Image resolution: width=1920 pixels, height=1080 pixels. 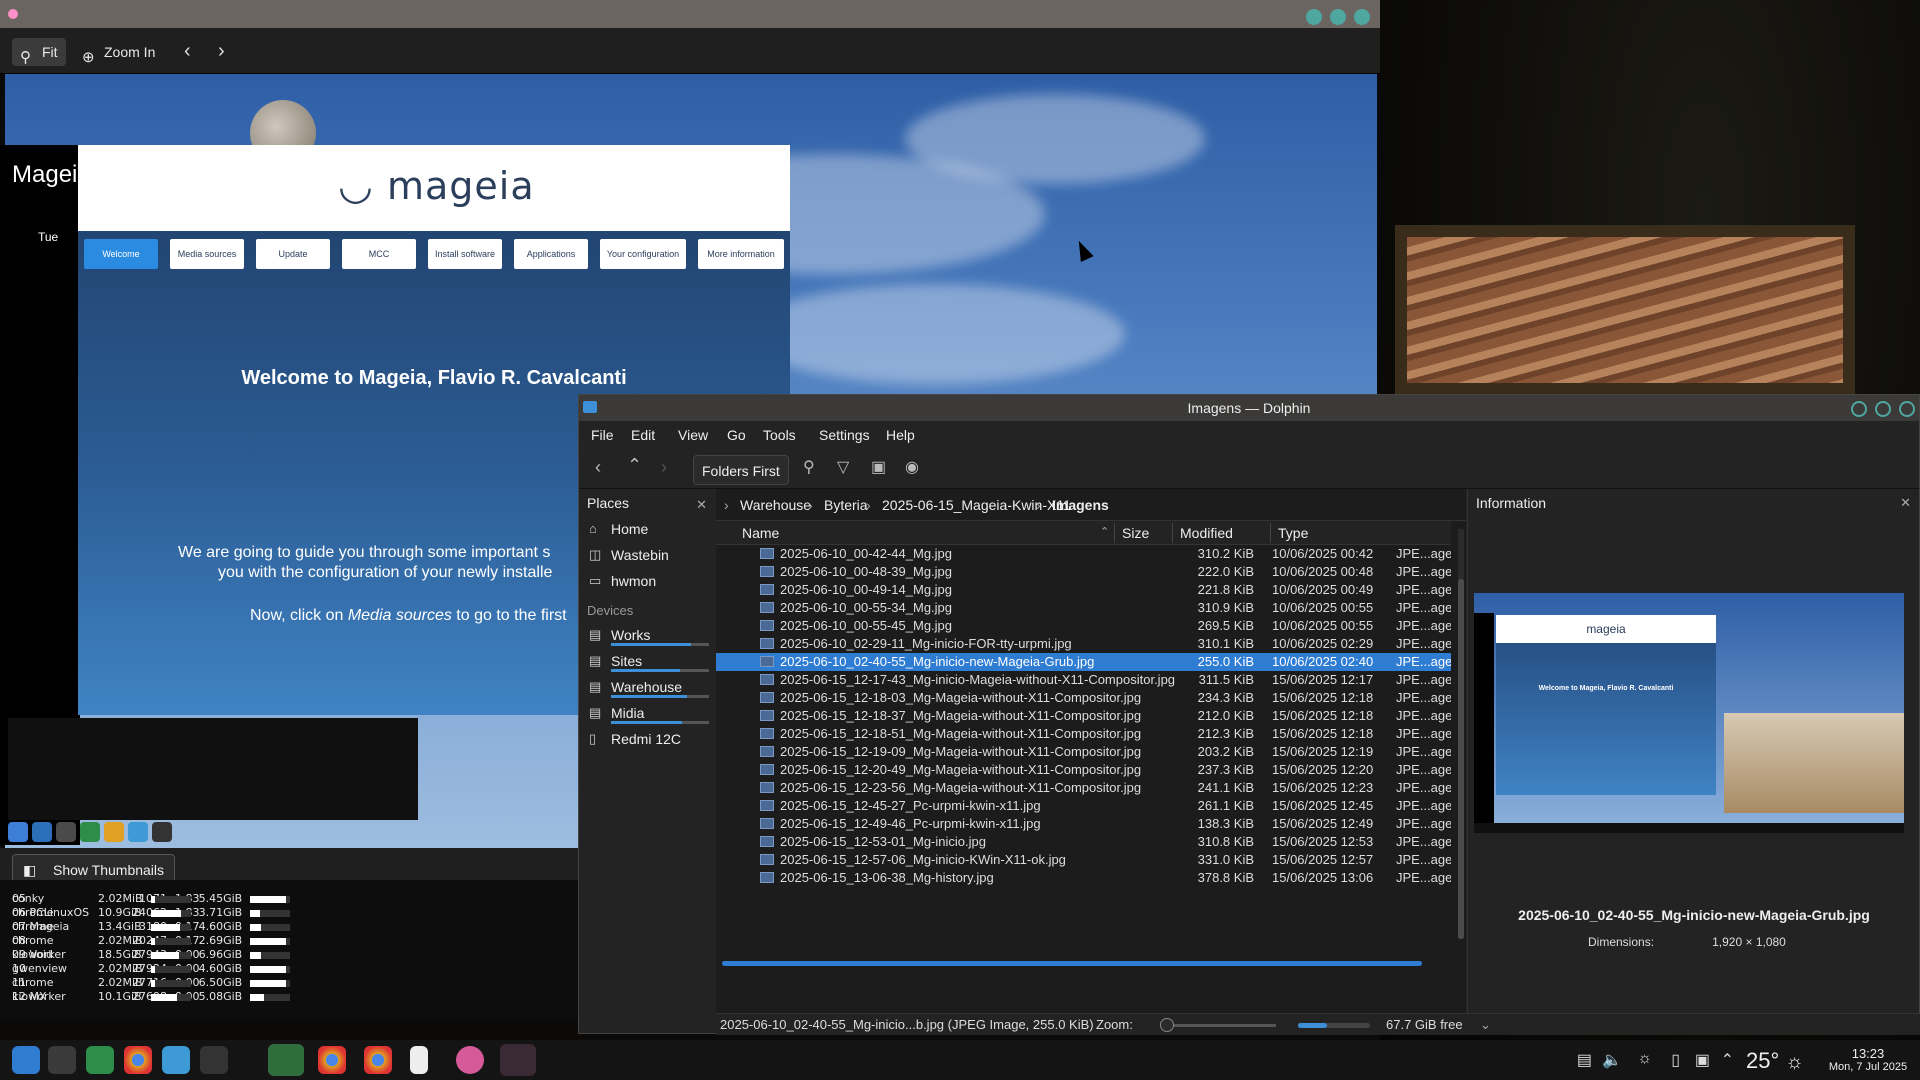 What do you see at coordinates (846, 505) in the screenshot?
I see `crumb-byteria: Byteria` at bounding box center [846, 505].